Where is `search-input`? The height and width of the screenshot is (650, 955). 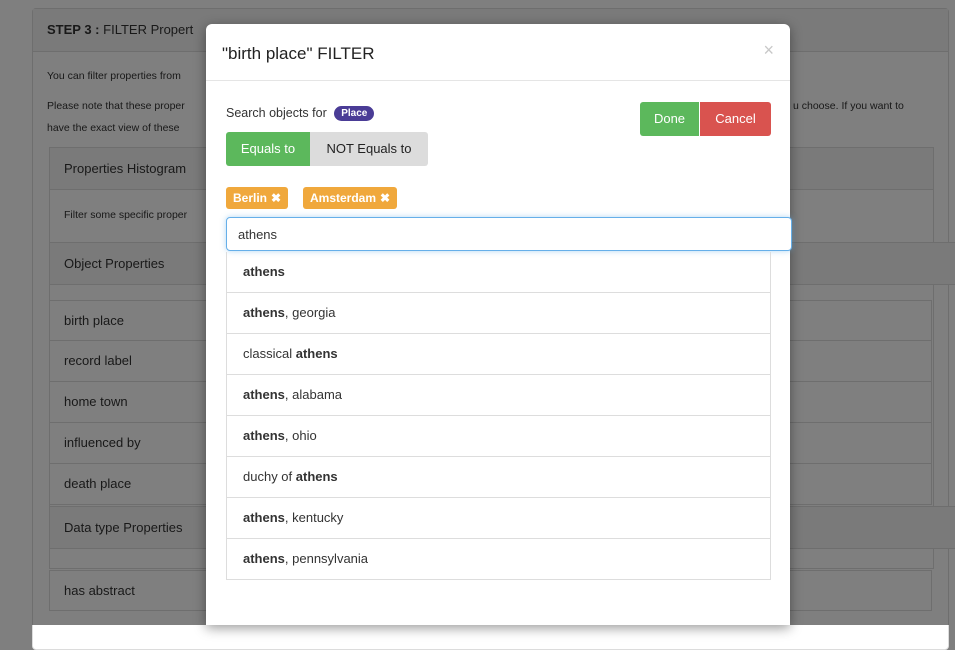
search-input is located at coordinates (509, 234).